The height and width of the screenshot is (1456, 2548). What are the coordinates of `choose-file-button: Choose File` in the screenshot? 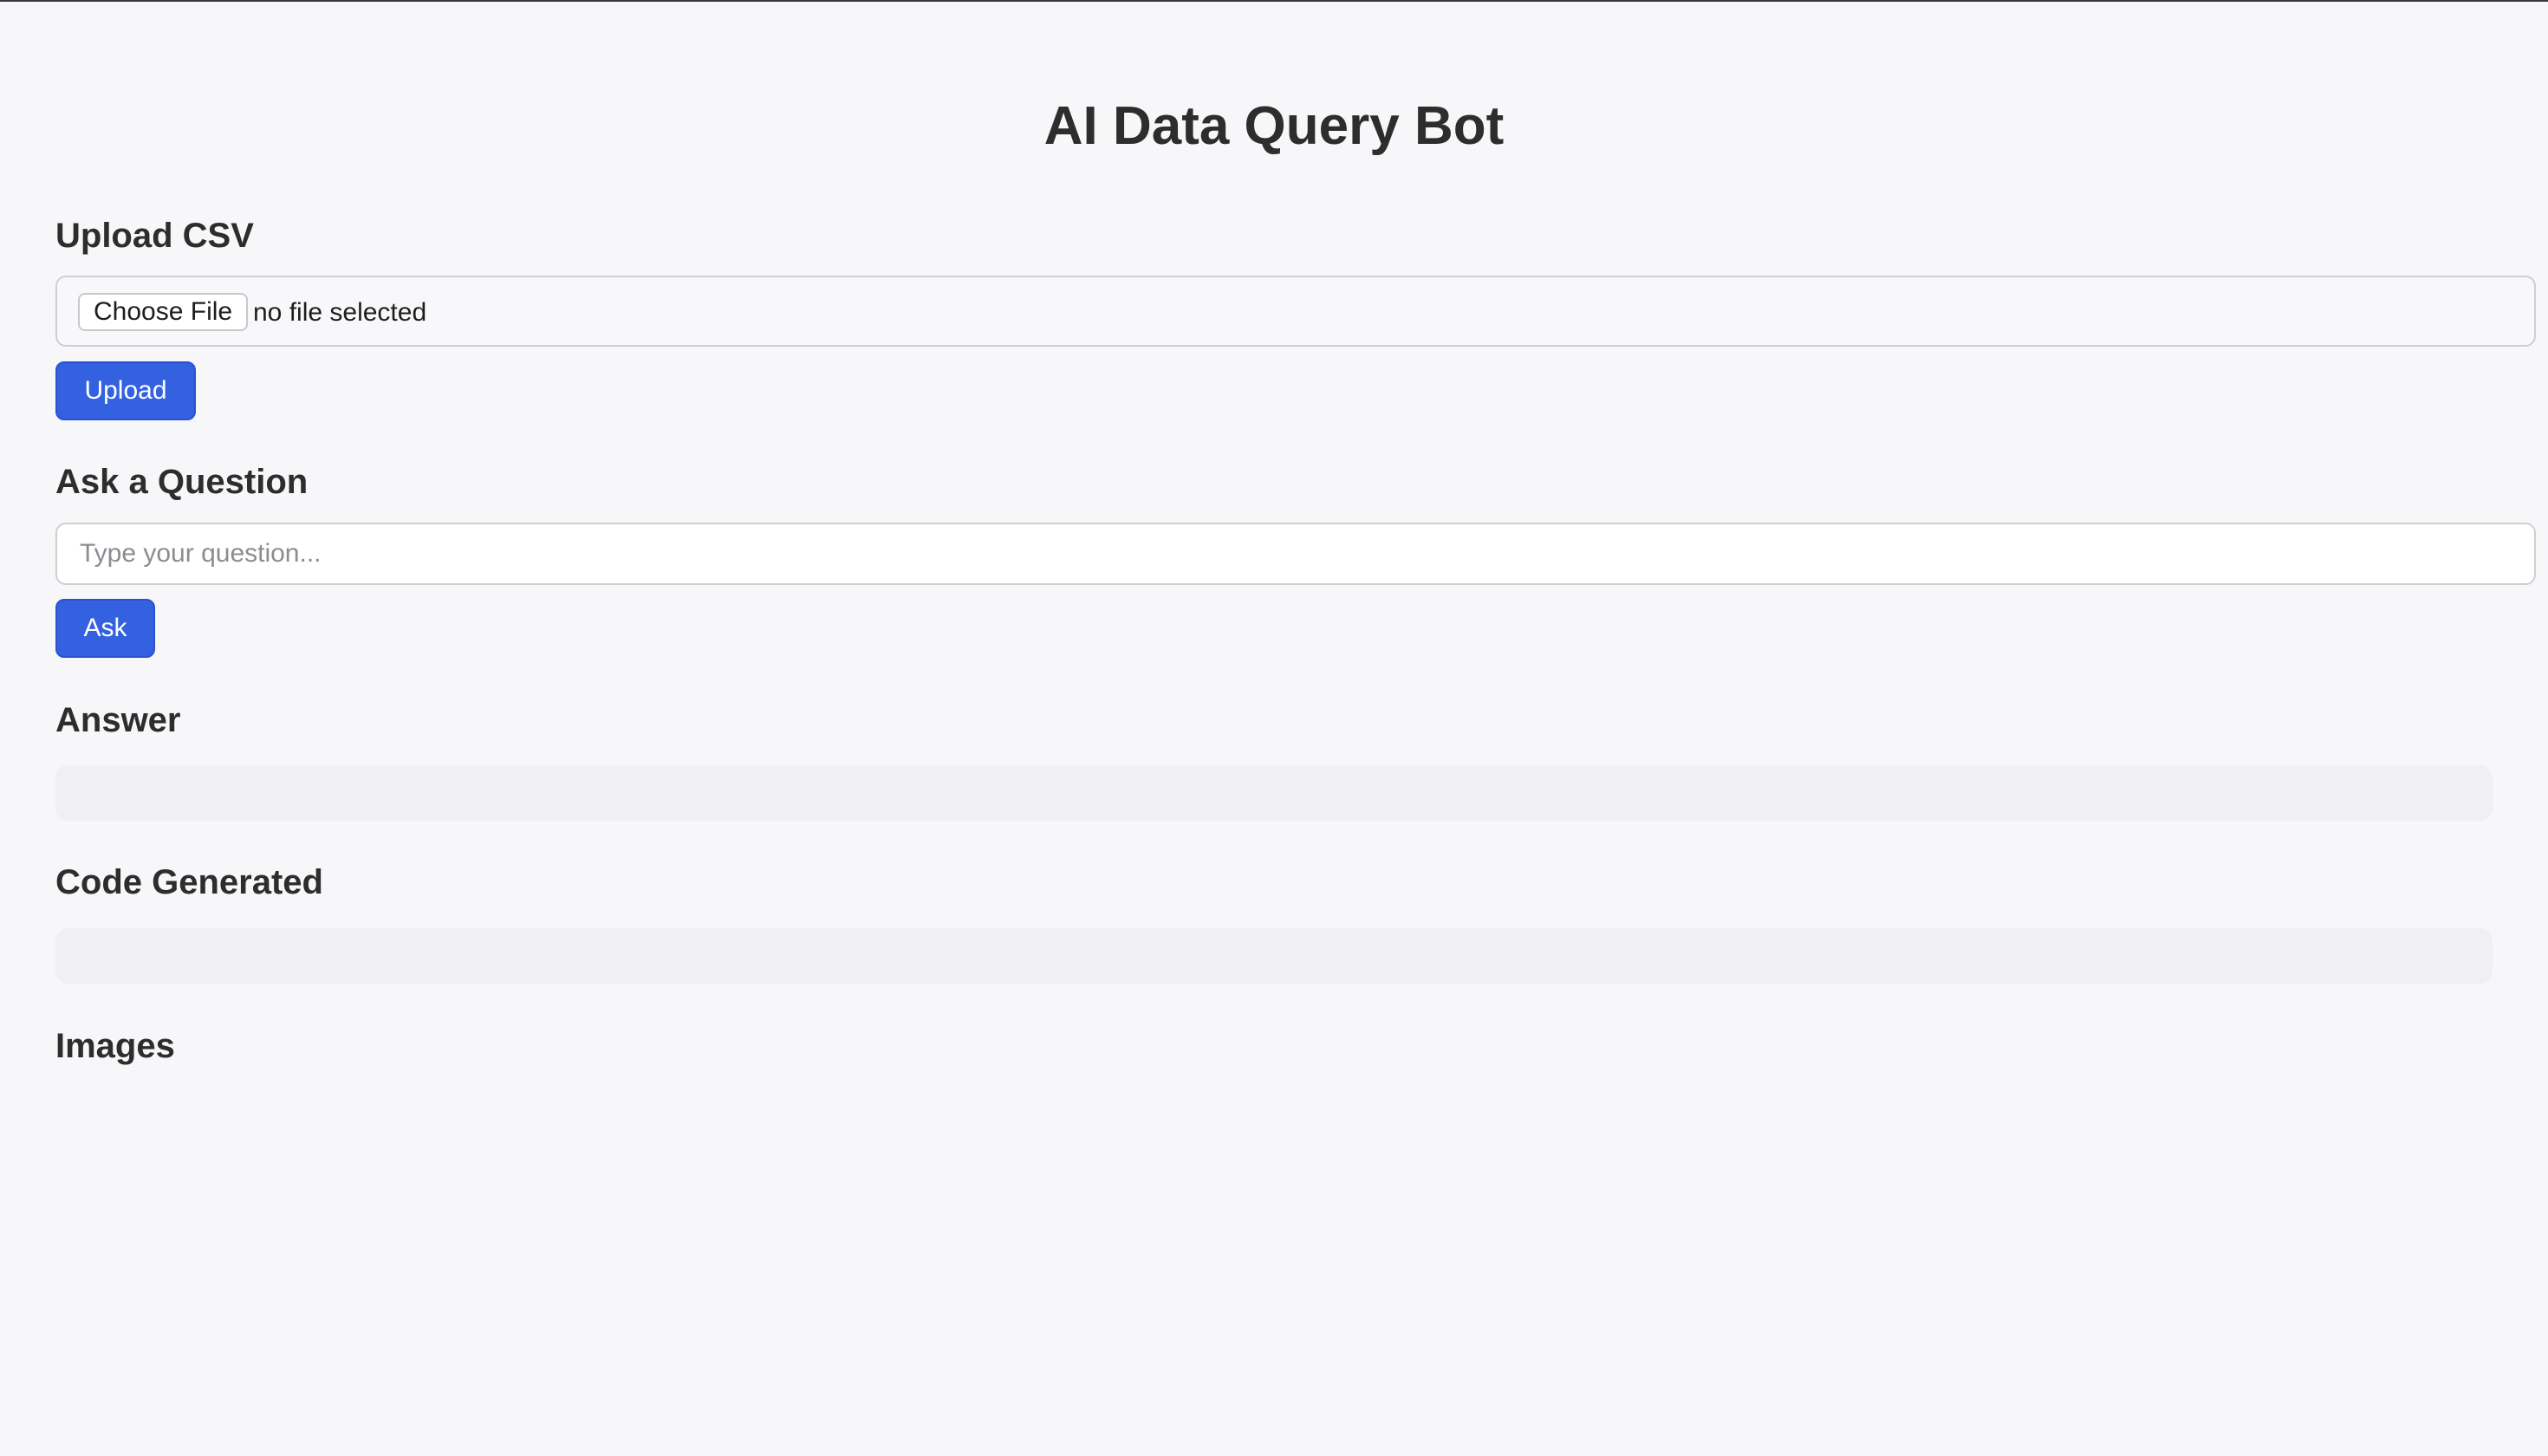 It's located at (163, 312).